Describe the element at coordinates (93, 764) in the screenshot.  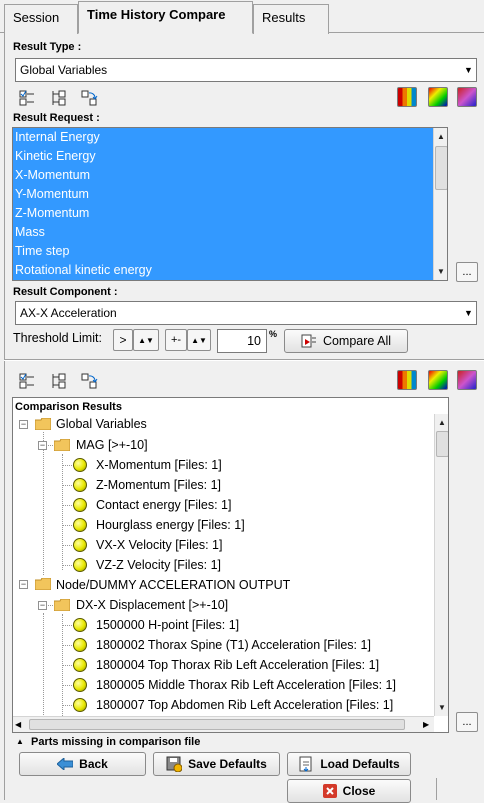
I see `back-label: Back` at that location.